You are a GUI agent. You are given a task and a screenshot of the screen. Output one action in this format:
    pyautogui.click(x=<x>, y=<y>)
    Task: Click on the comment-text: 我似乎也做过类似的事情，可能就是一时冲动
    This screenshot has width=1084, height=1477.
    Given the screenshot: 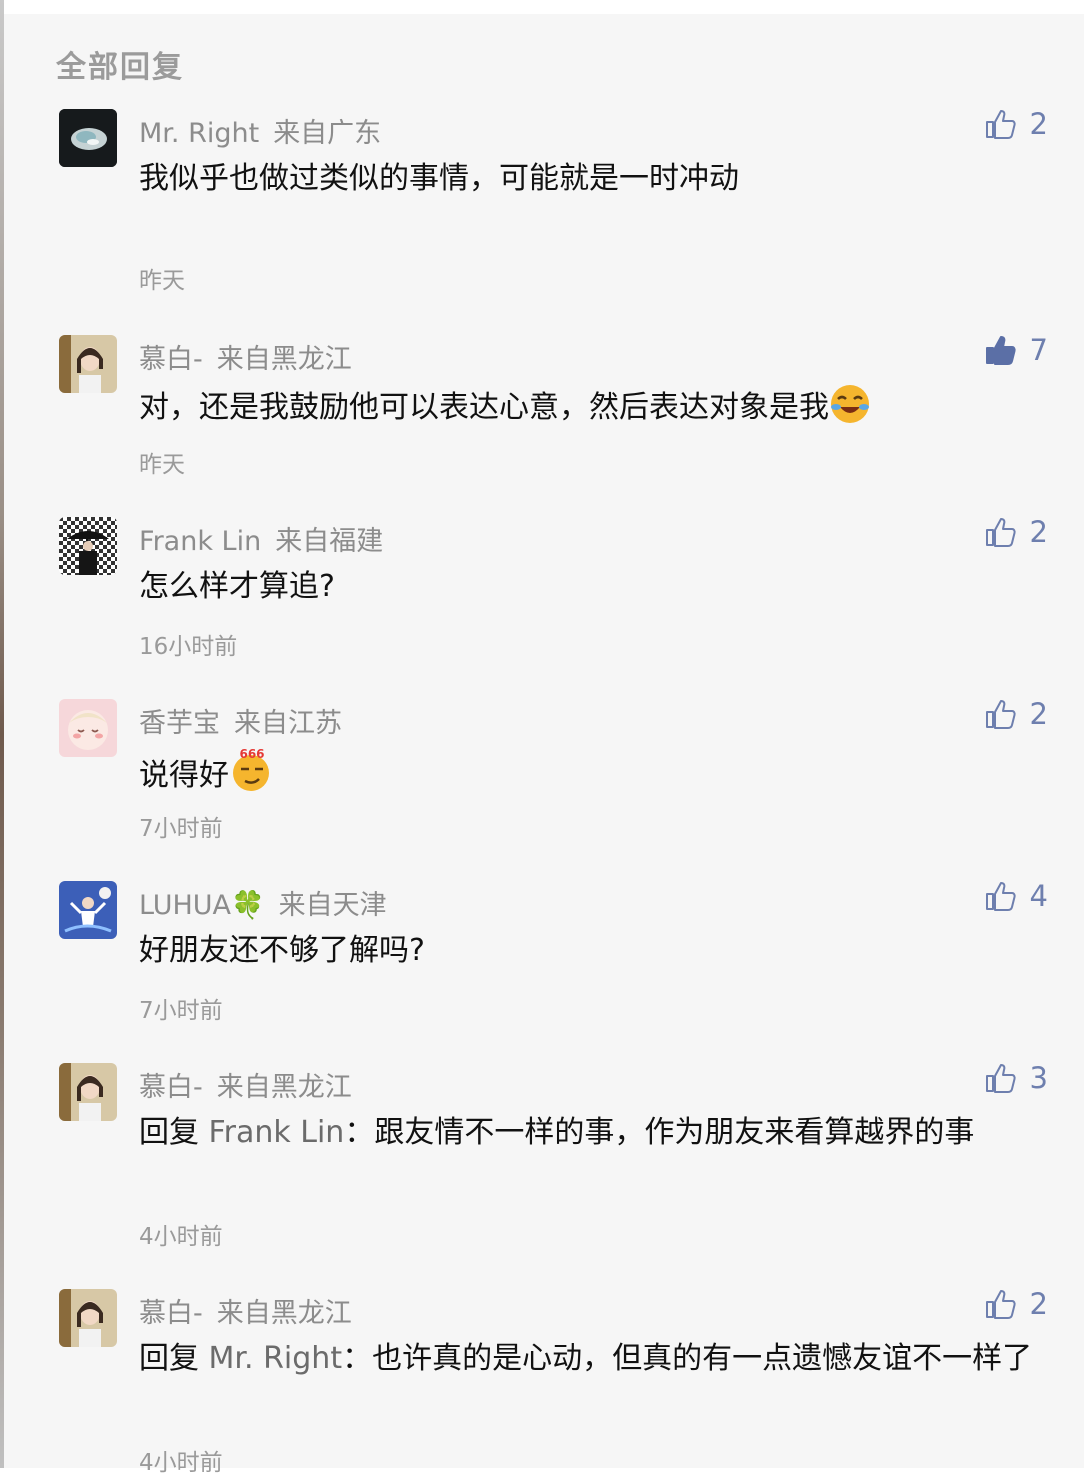 What is the action you would take?
    pyautogui.click(x=439, y=178)
    